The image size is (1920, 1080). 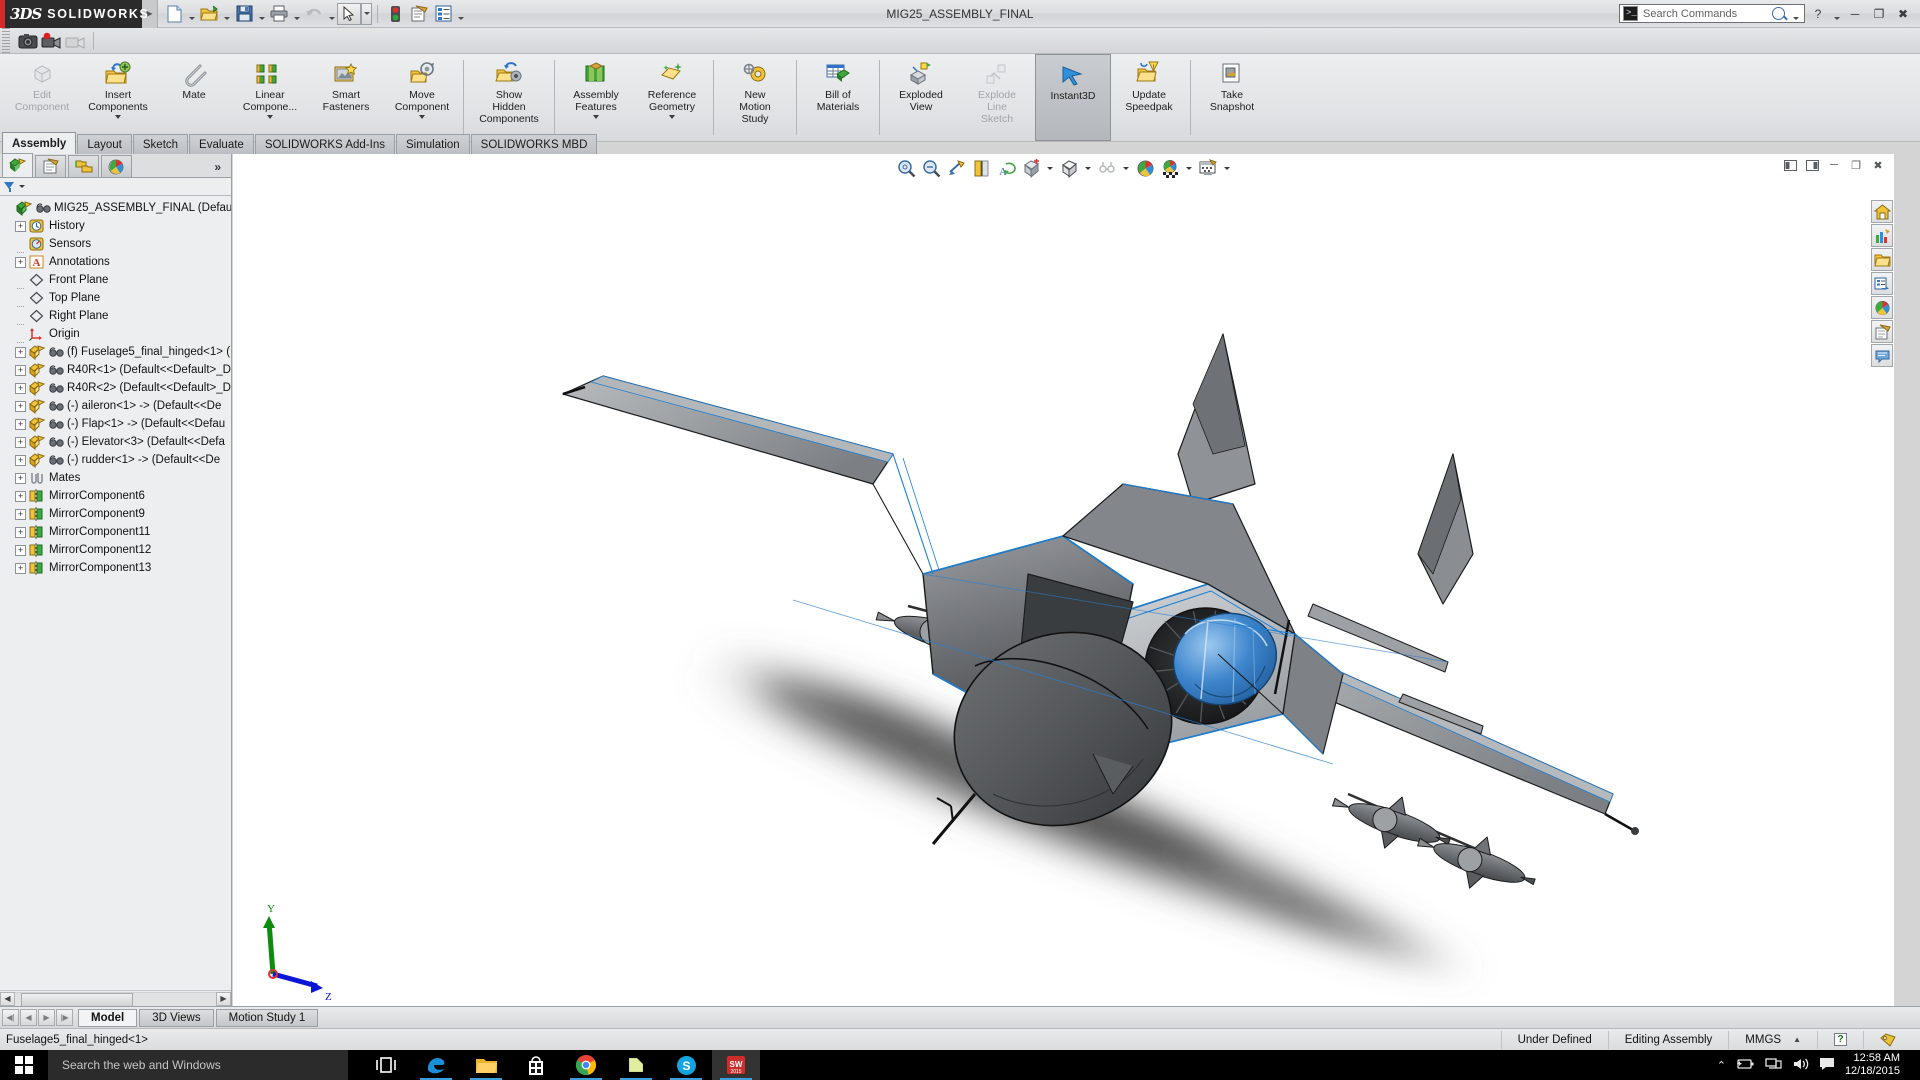 What do you see at coordinates (536, 1065) in the screenshot?
I see `windows-store-icon` at bounding box center [536, 1065].